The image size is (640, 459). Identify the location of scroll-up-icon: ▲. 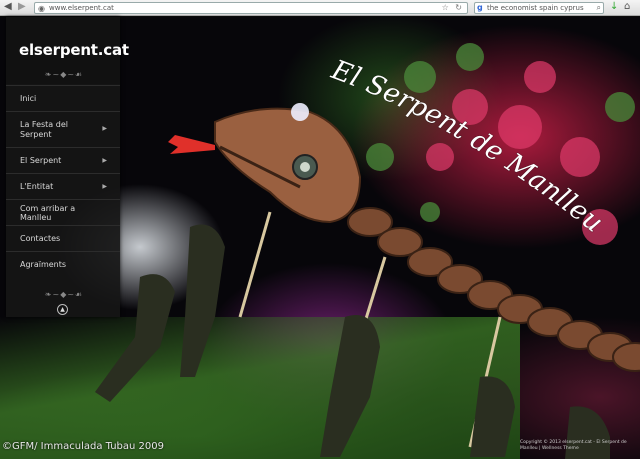
(62, 309).